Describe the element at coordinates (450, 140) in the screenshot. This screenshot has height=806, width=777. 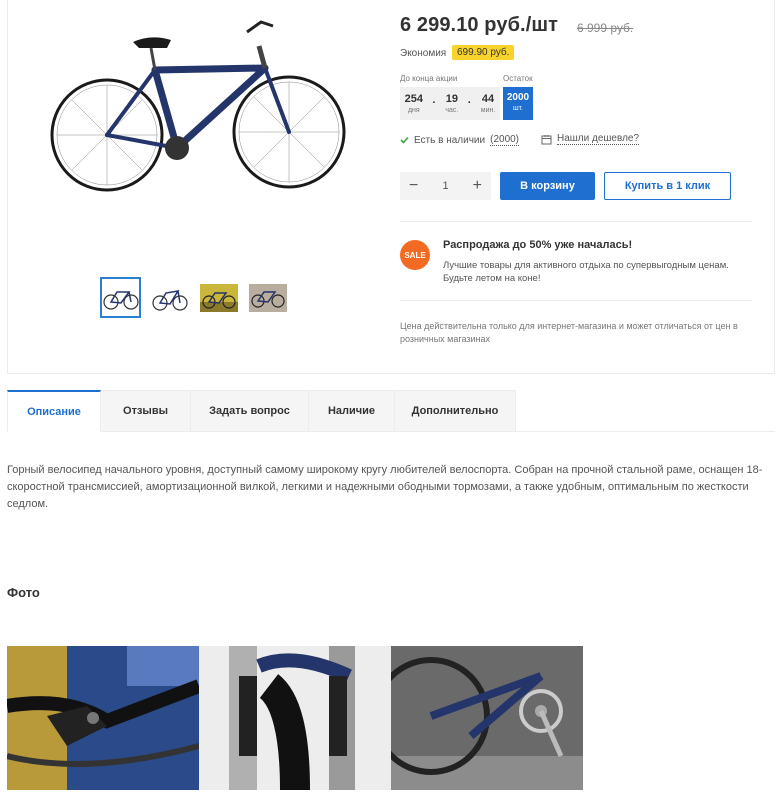
I see `availability-label: Есть в наличии` at that location.